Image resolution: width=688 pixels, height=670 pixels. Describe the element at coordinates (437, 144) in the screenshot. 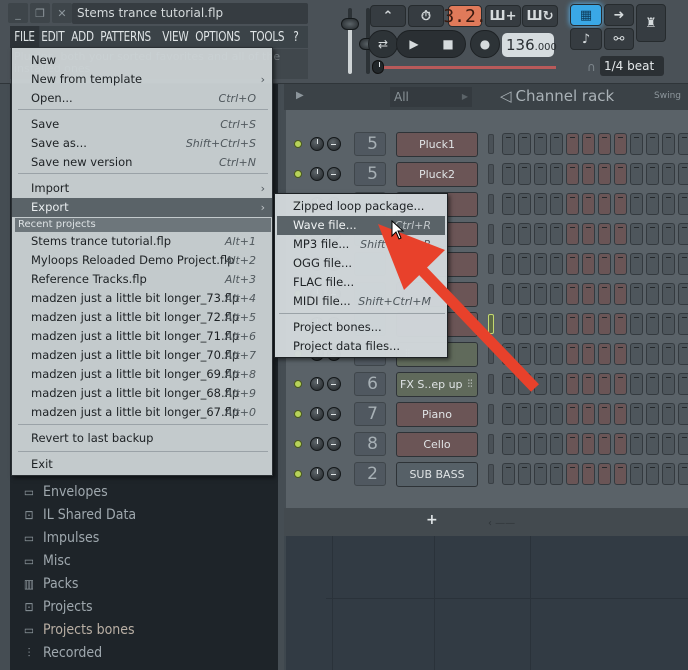

I see `channel-name-button: Pluck1` at that location.